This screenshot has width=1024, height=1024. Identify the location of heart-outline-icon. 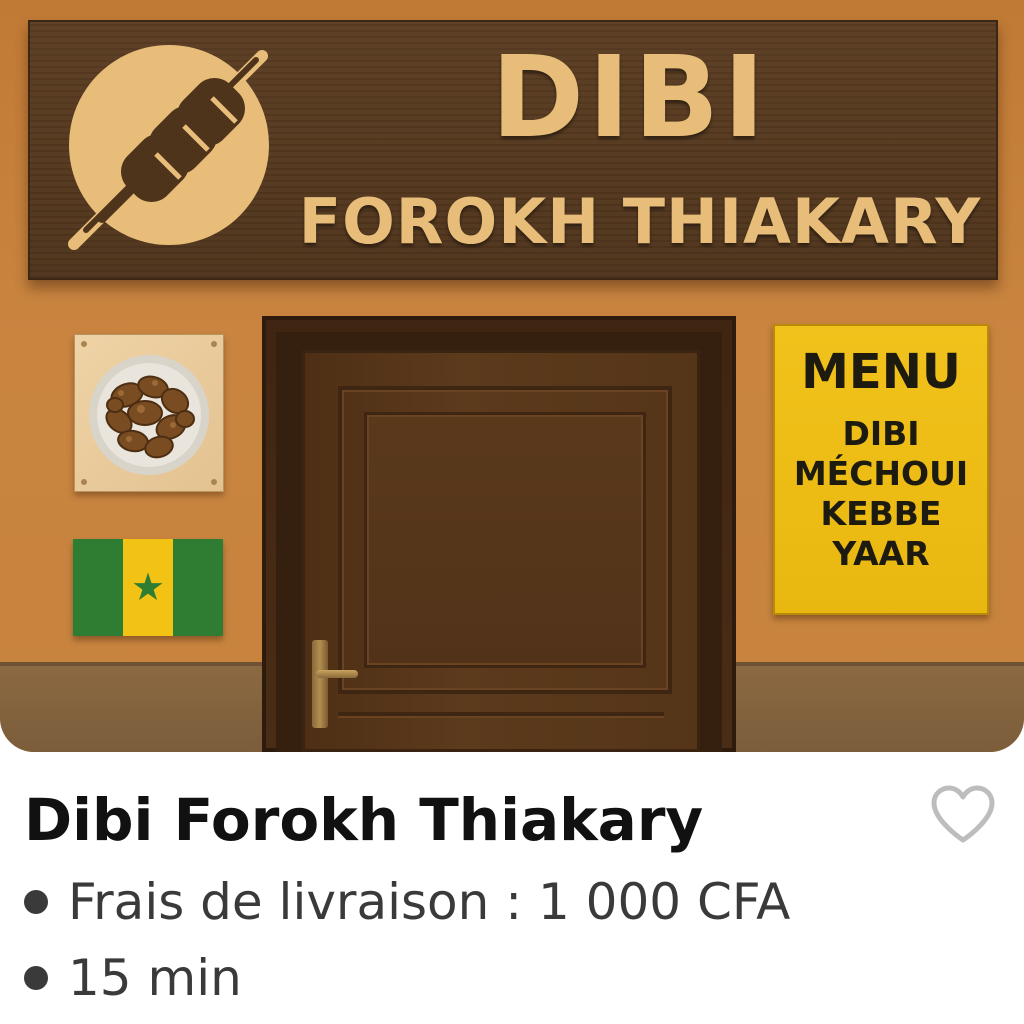
(963, 815).